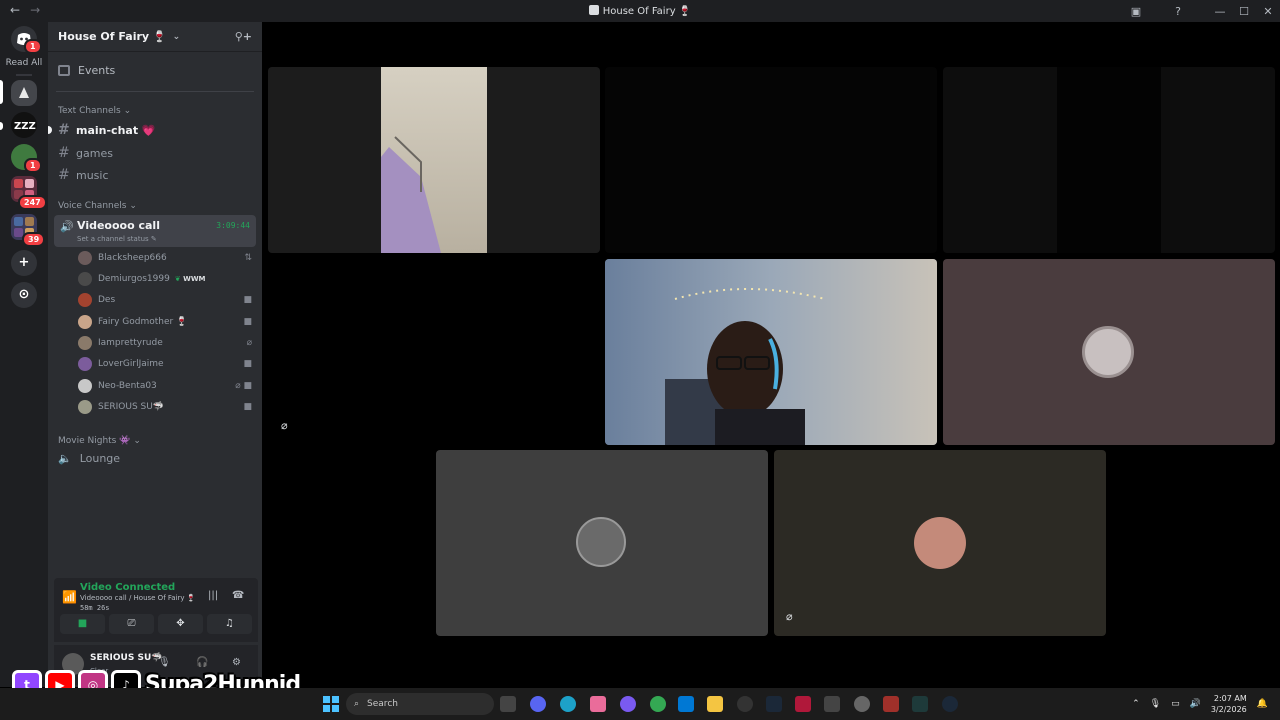  Describe the element at coordinates (82, 624) in the screenshot. I see `camera-button: ■` at that location.